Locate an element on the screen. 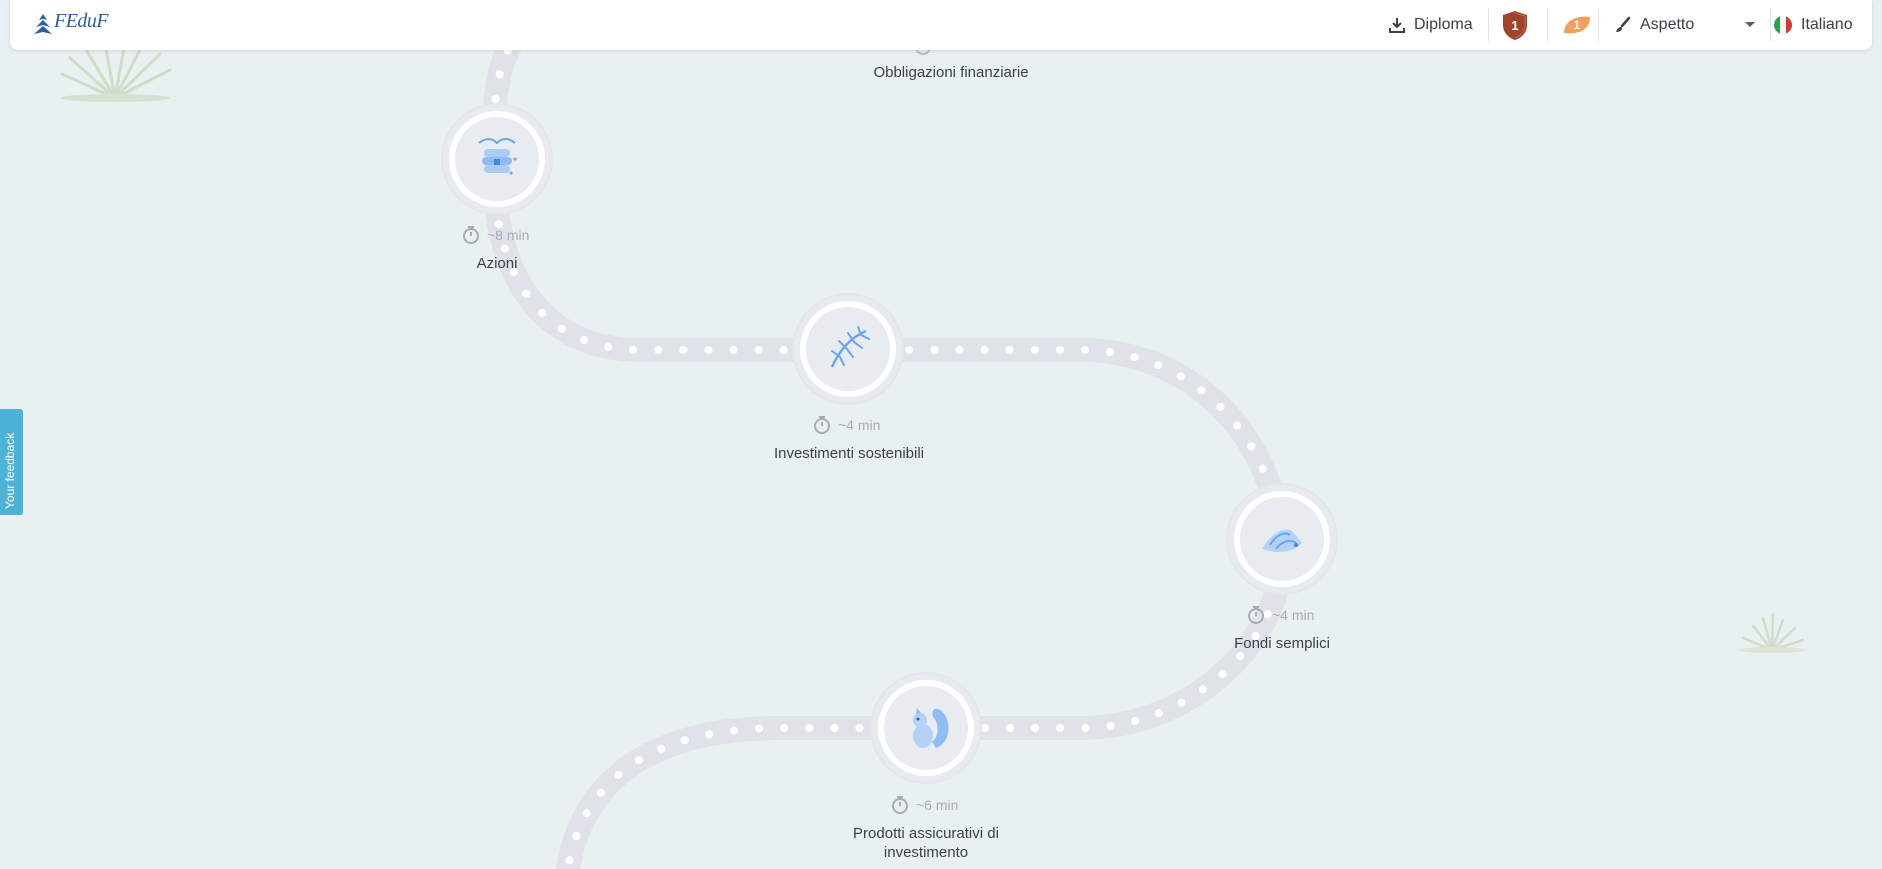  lesson-node-prodotti-assicurativi is located at coordinates (926, 728).